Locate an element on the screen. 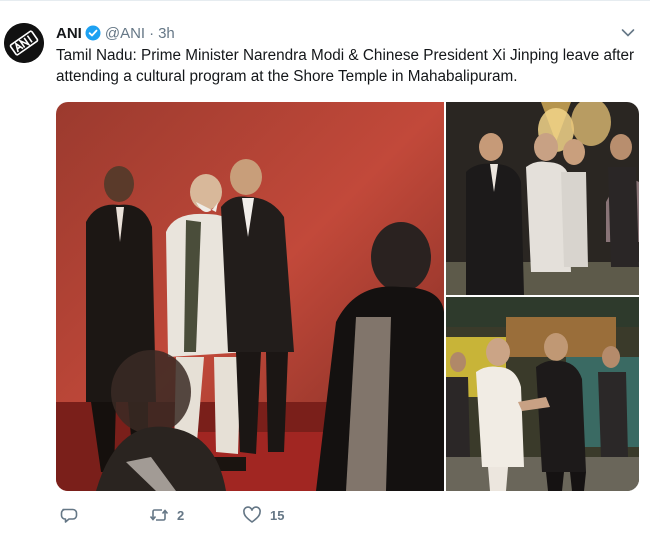 This screenshot has height=540, width=650. verified-icon is located at coordinates (93, 33).